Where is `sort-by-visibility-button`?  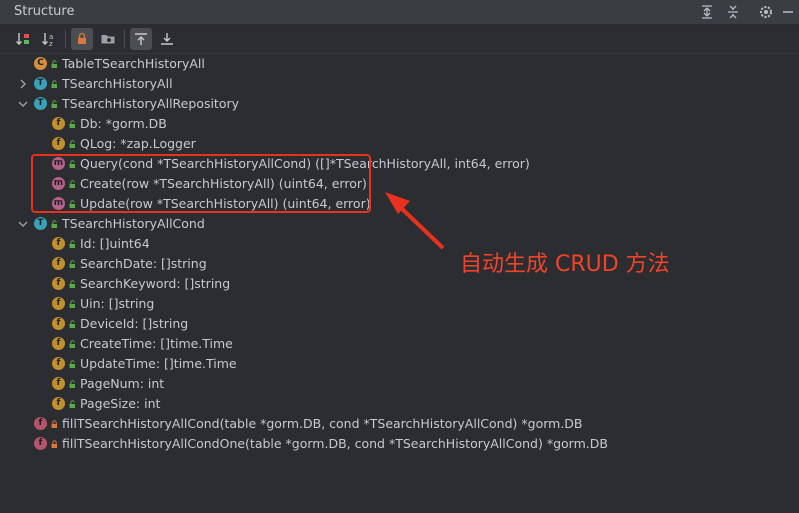
sort-by-visibility-button is located at coordinates (23, 39).